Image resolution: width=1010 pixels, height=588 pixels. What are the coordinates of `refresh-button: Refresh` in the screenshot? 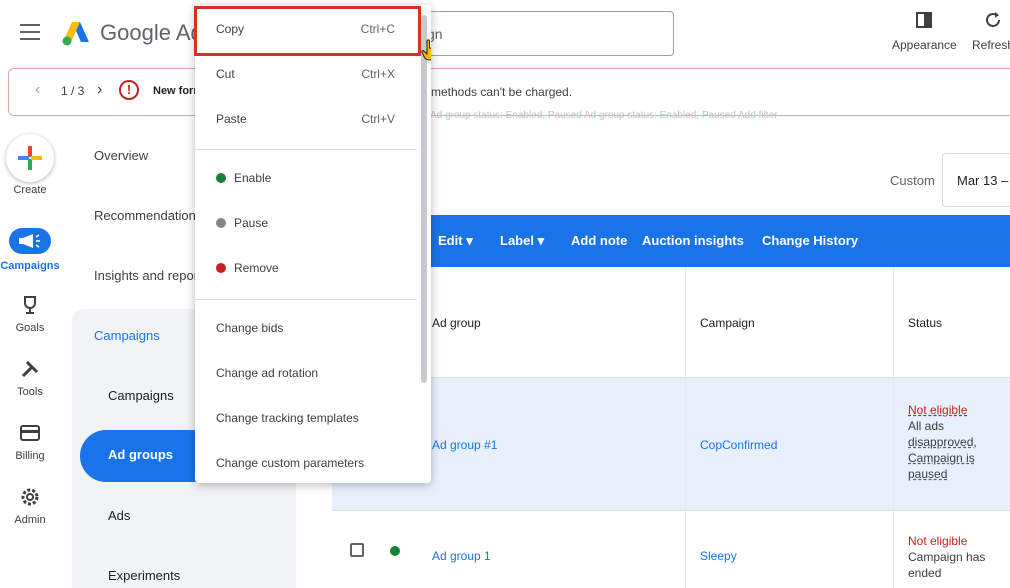 It's located at (991, 31).